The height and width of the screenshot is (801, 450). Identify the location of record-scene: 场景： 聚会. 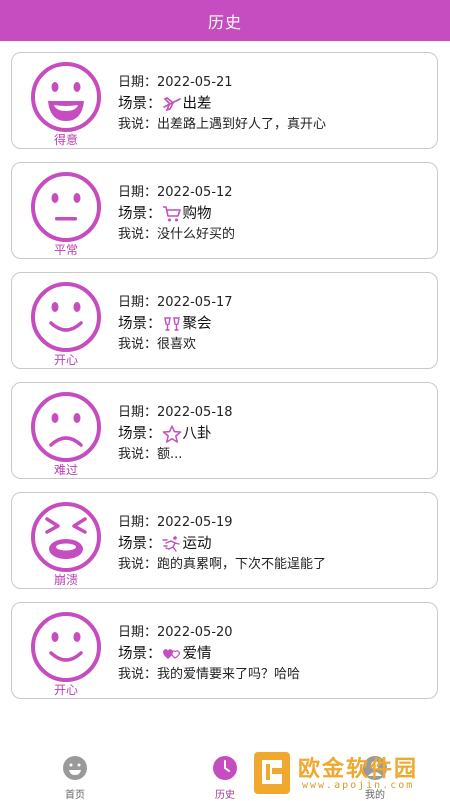
(165, 324).